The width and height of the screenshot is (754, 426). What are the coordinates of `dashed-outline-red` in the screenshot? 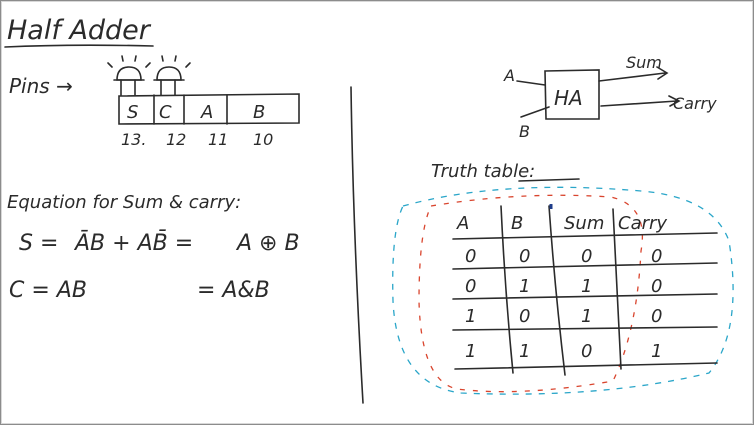 It's located at (530, 293).